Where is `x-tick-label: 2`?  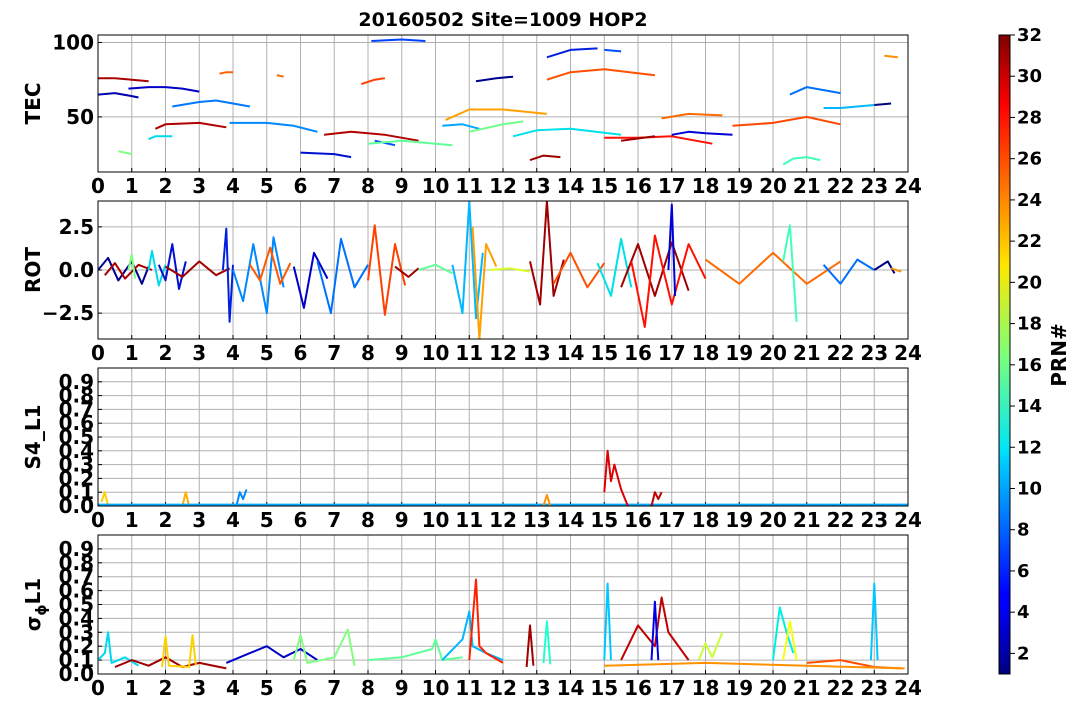 x-tick-label: 2 is located at coordinates (166, 353).